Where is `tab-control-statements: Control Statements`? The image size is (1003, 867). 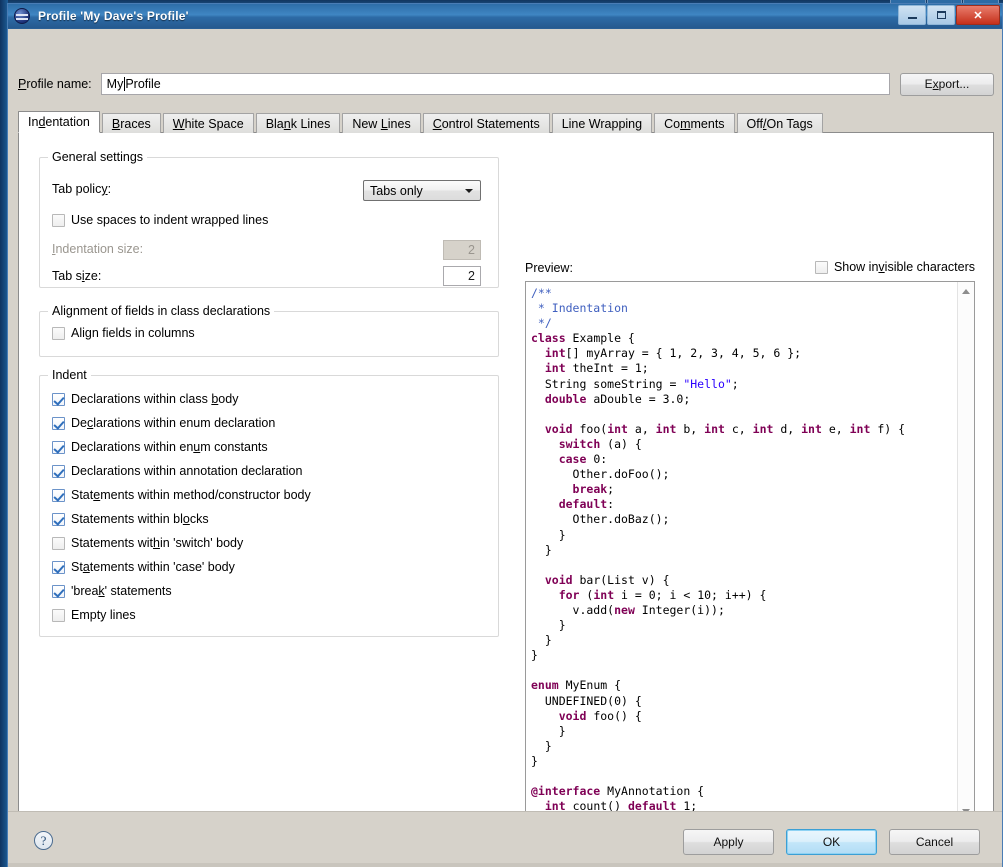
tab-control-statements: Control Statements is located at coordinates (486, 123).